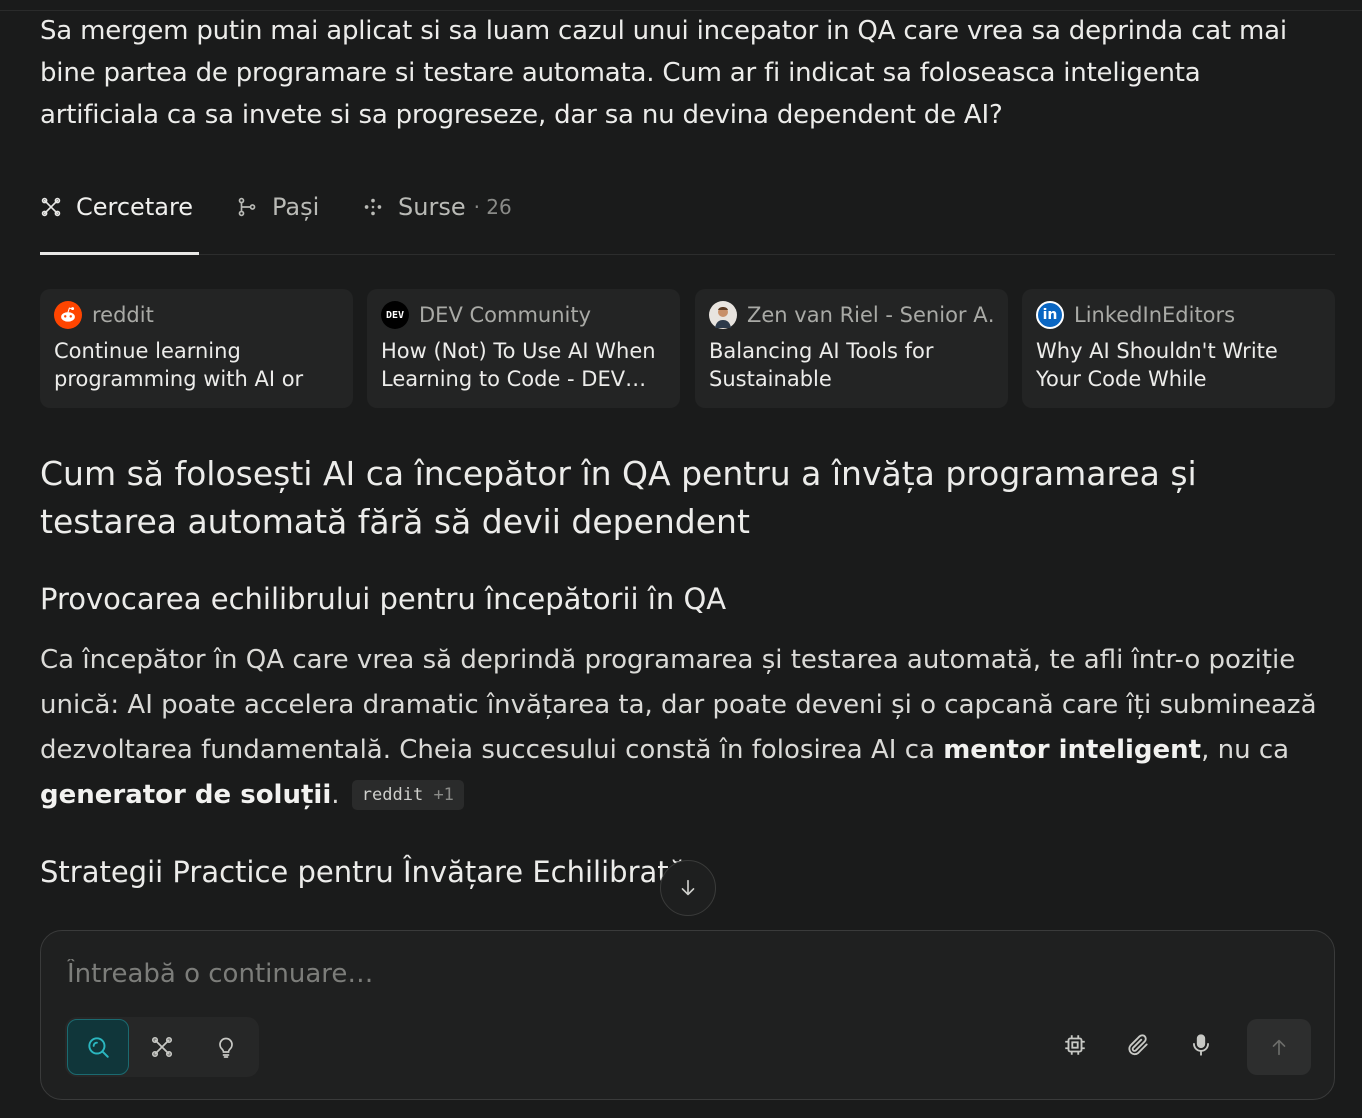 This screenshot has width=1362, height=1118. I want to click on lightbulb-icon, so click(226, 1047).